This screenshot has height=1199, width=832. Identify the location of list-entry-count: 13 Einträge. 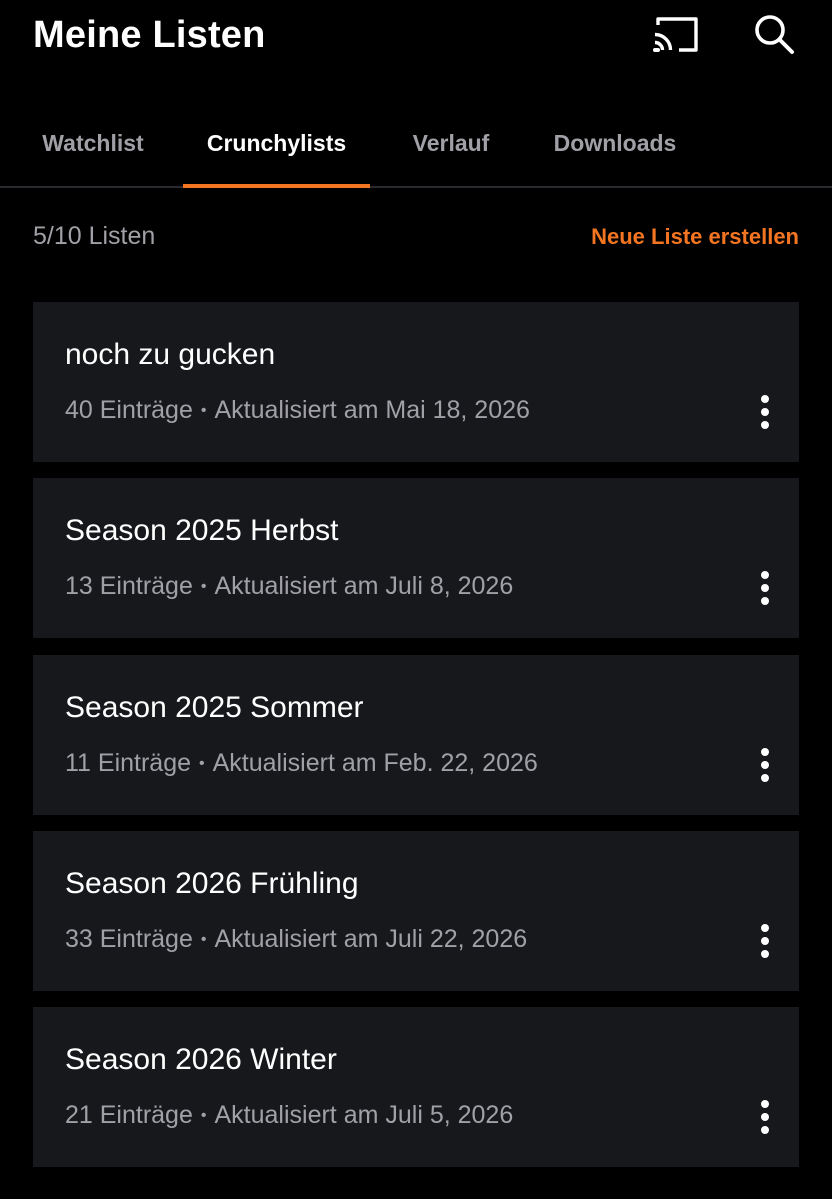
(129, 586).